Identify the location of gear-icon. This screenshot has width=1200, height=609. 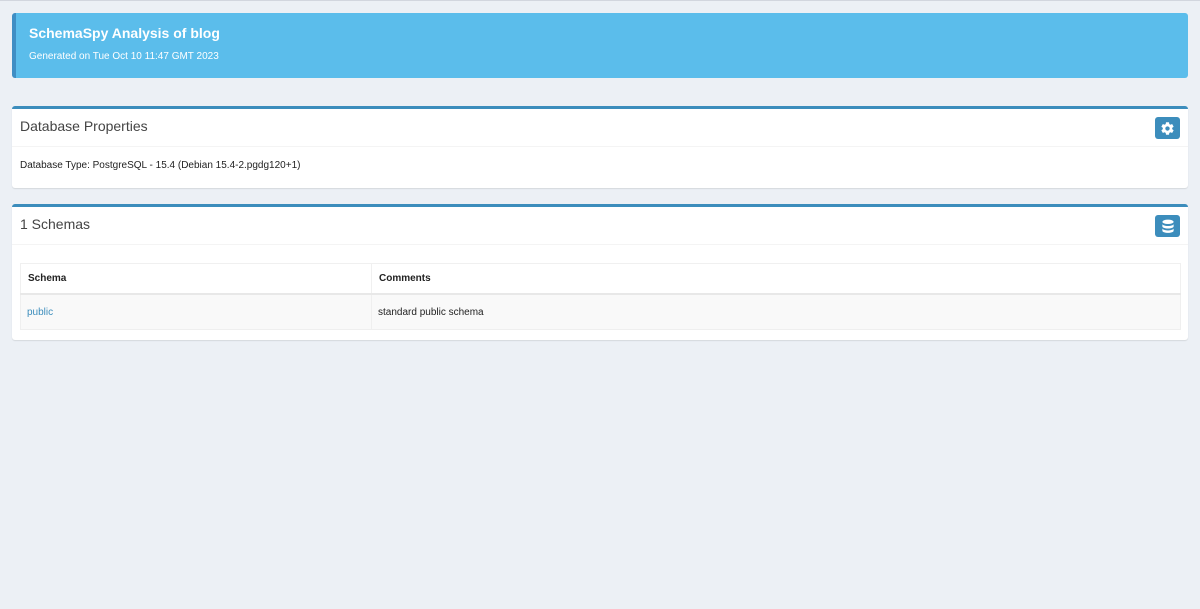
(1167, 128).